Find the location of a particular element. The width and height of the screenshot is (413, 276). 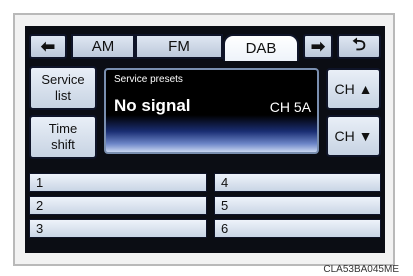

next-source-arrow: ➡ is located at coordinates (318, 46).